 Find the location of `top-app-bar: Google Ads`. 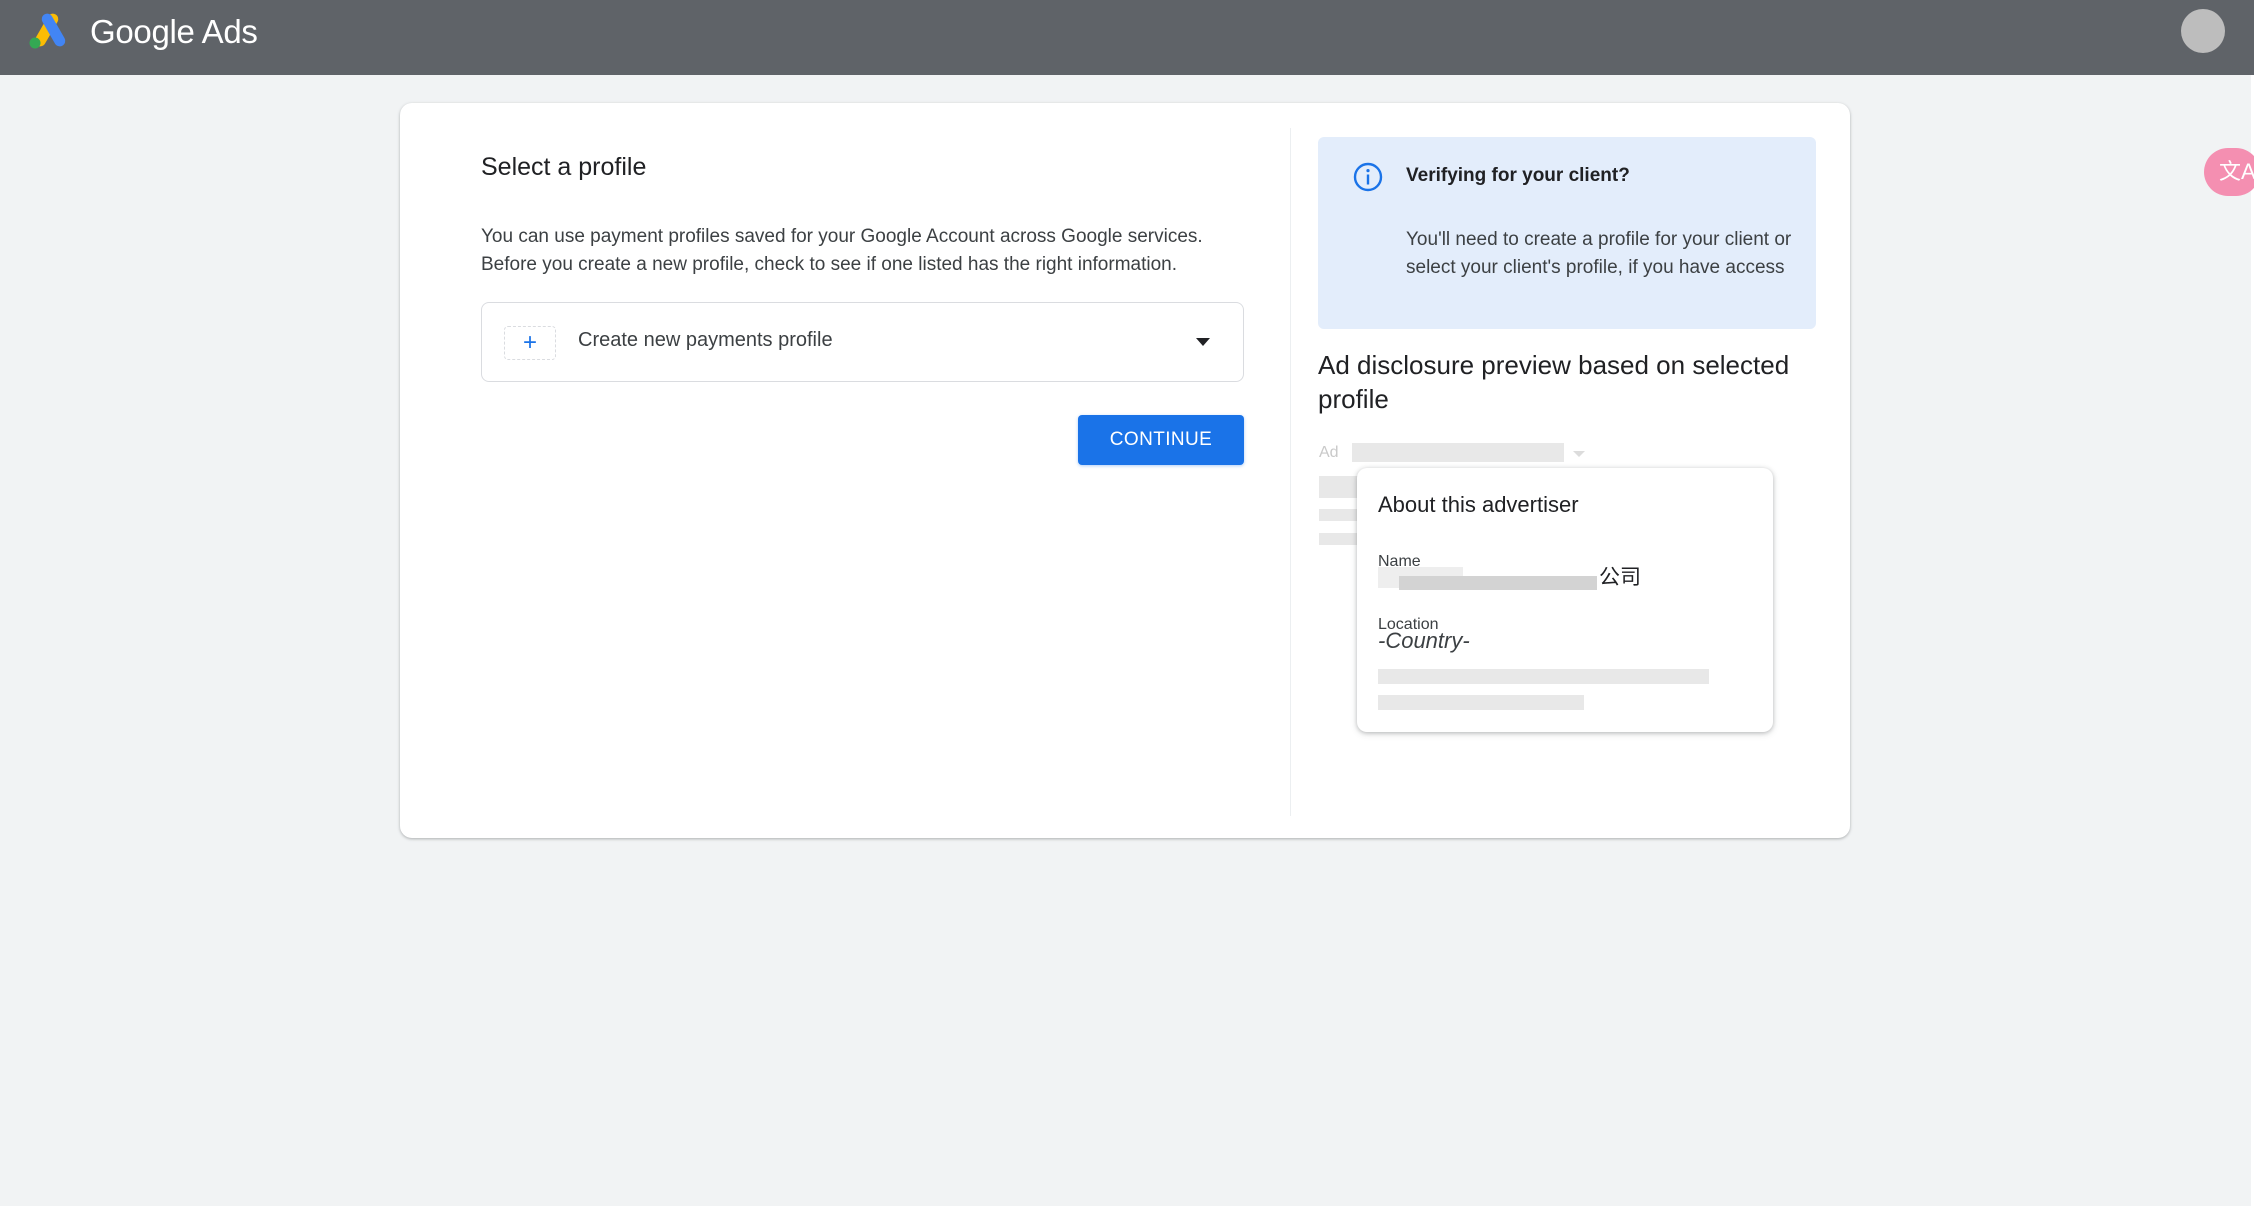

top-app-bar: Google Ads is located at coordinates (1127, 37).